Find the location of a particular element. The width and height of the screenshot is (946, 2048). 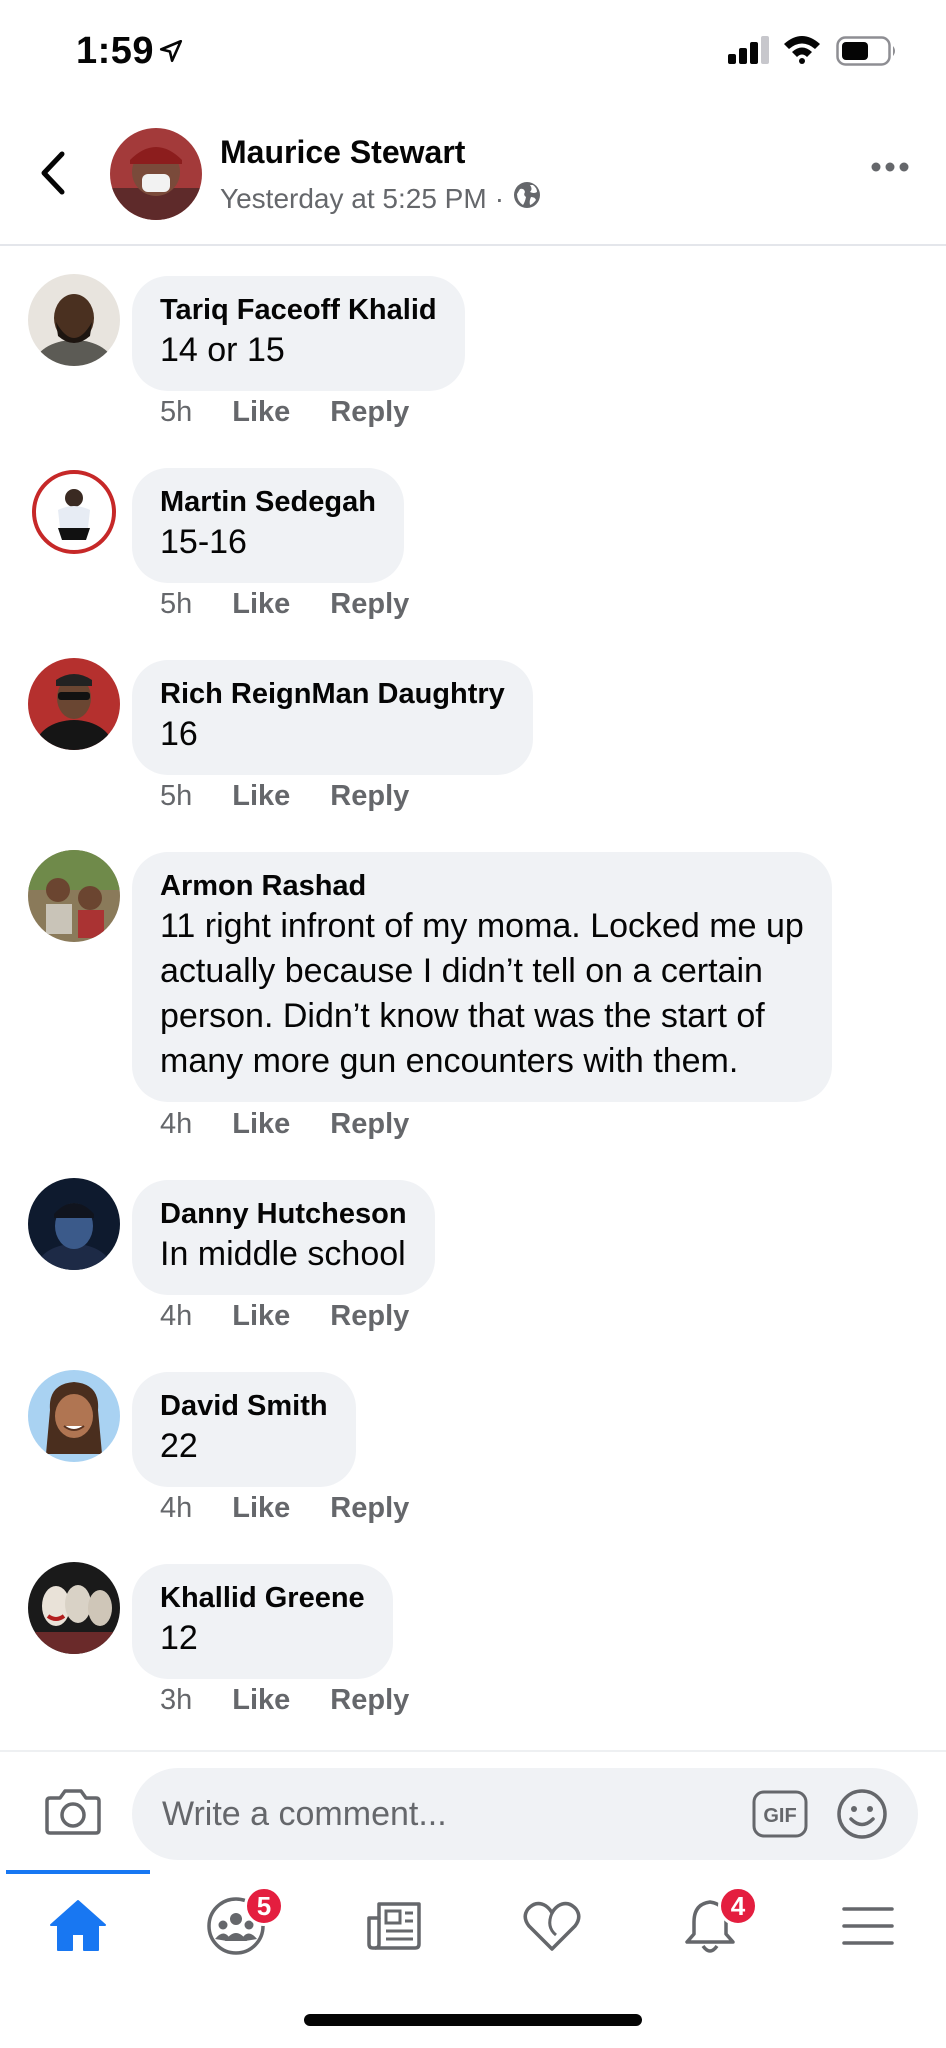

globe-icon is located at coordinates (527, 198).